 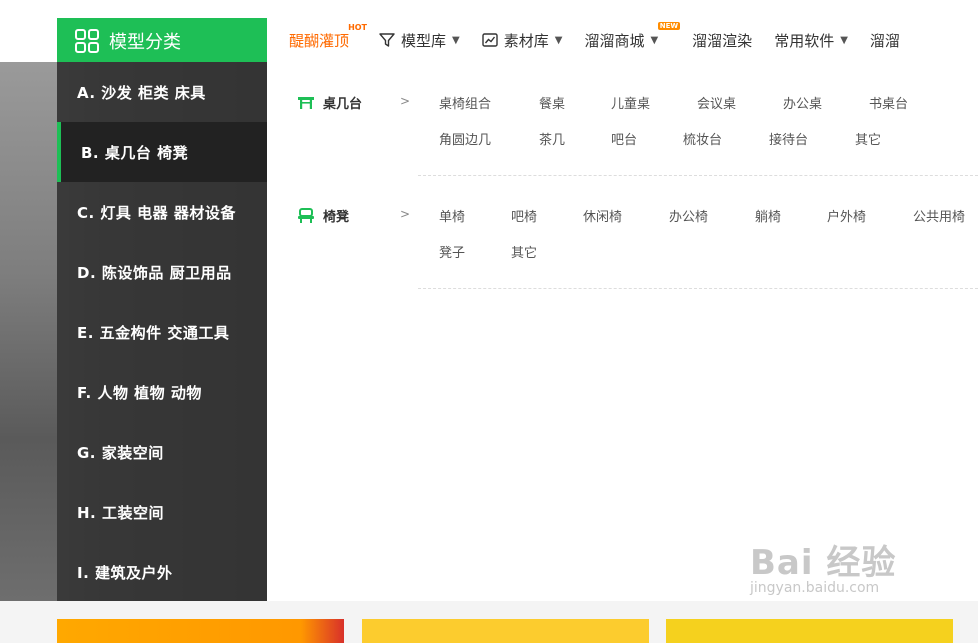 I want to click on group-title-label: 桌几台, so click(x=343, y=104).